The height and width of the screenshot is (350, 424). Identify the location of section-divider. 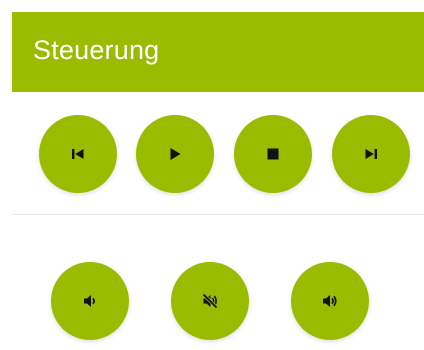
(218, 214).